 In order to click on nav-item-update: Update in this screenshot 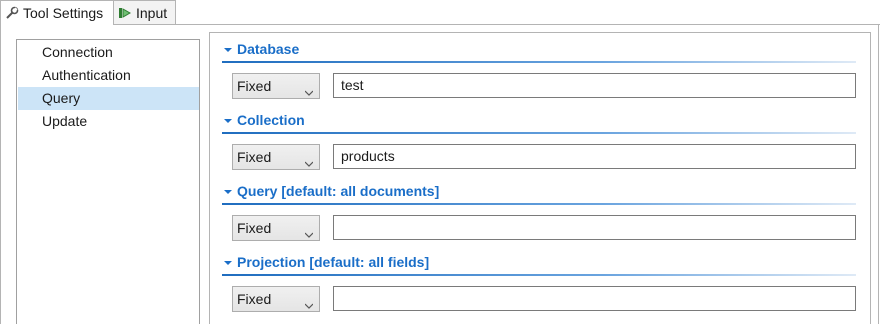, I will do `click(108, 121)`.